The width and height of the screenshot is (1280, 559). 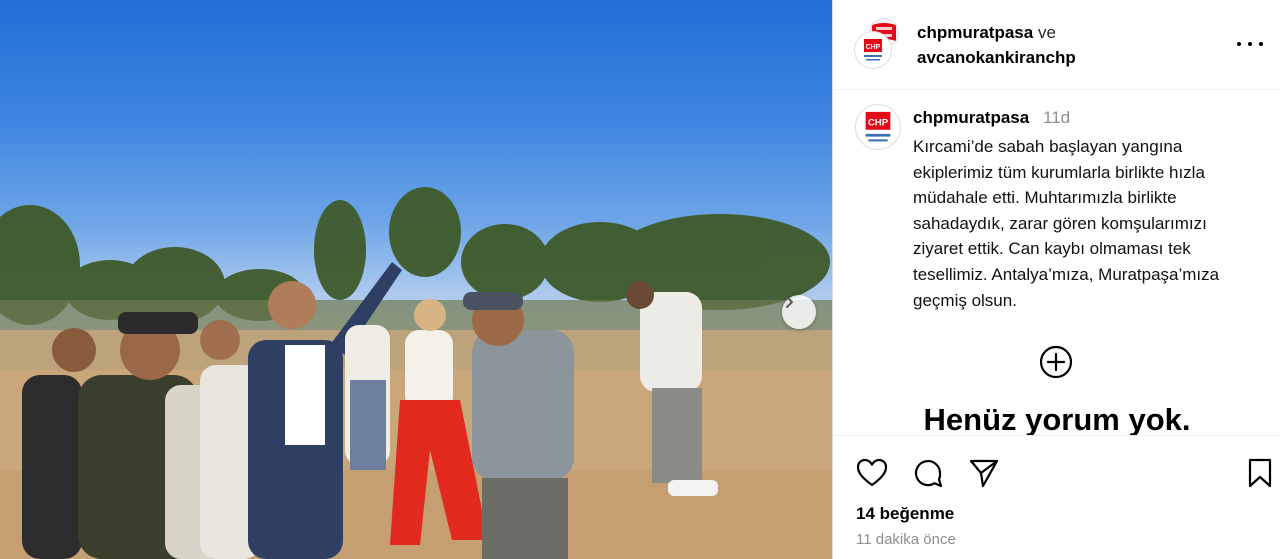 What do you see at coordinates (1056, 497) in the screenshot?
I see `action-bar: 14 beğenme 11 dakika önce` at bounding box center [1056, 497].